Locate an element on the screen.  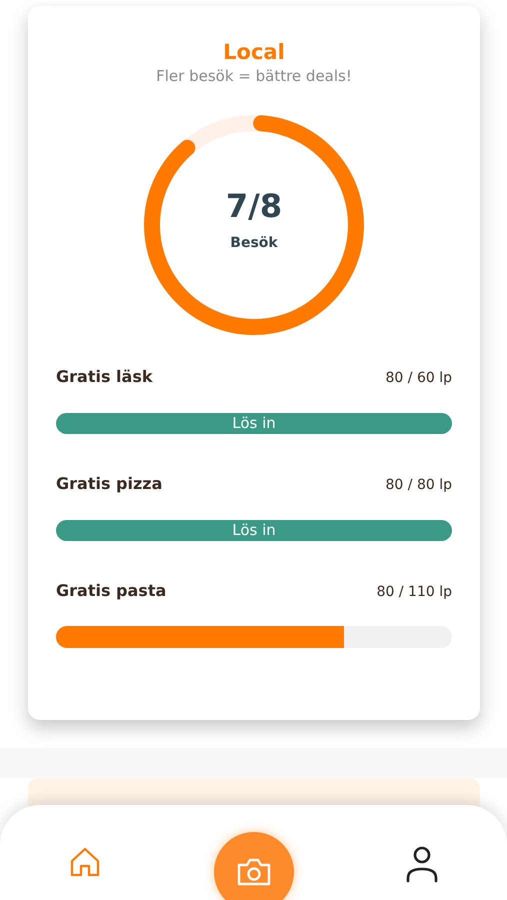
reward-name: Gratis pasta is located at coordinates (111, 590).